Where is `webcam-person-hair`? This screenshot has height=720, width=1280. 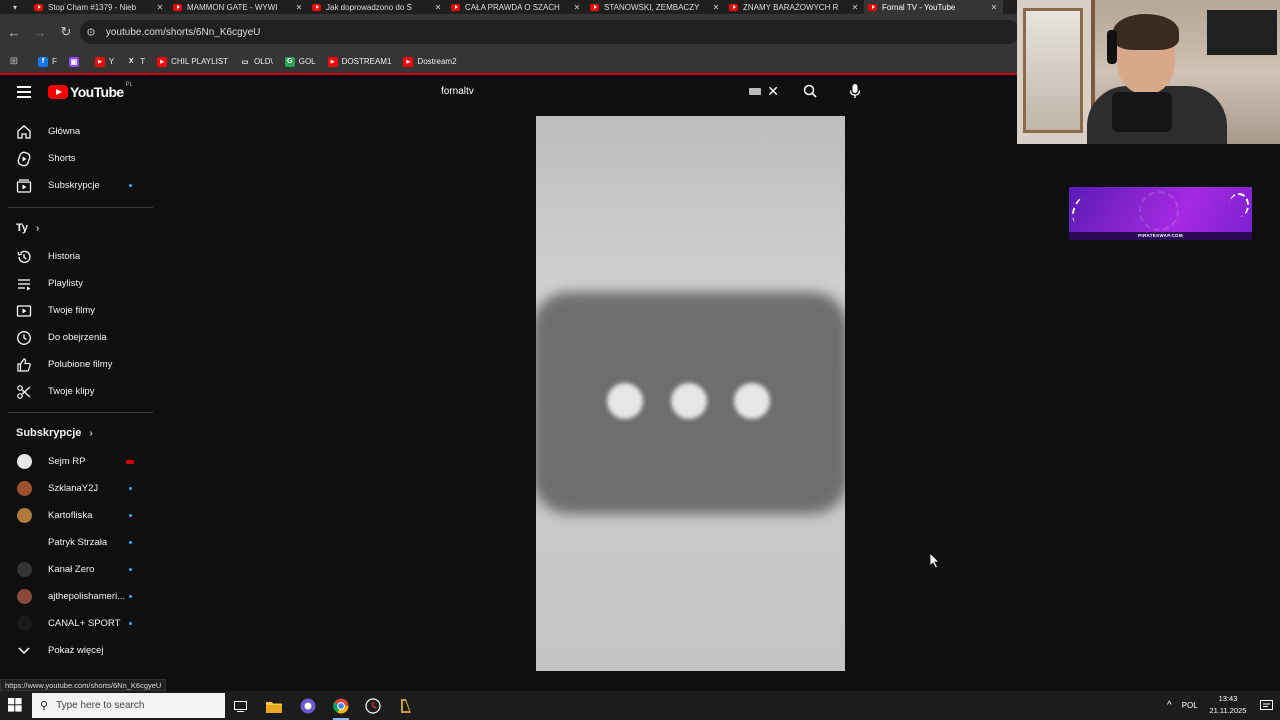 webcam-person-hair is located at coordinates (1146, 32).